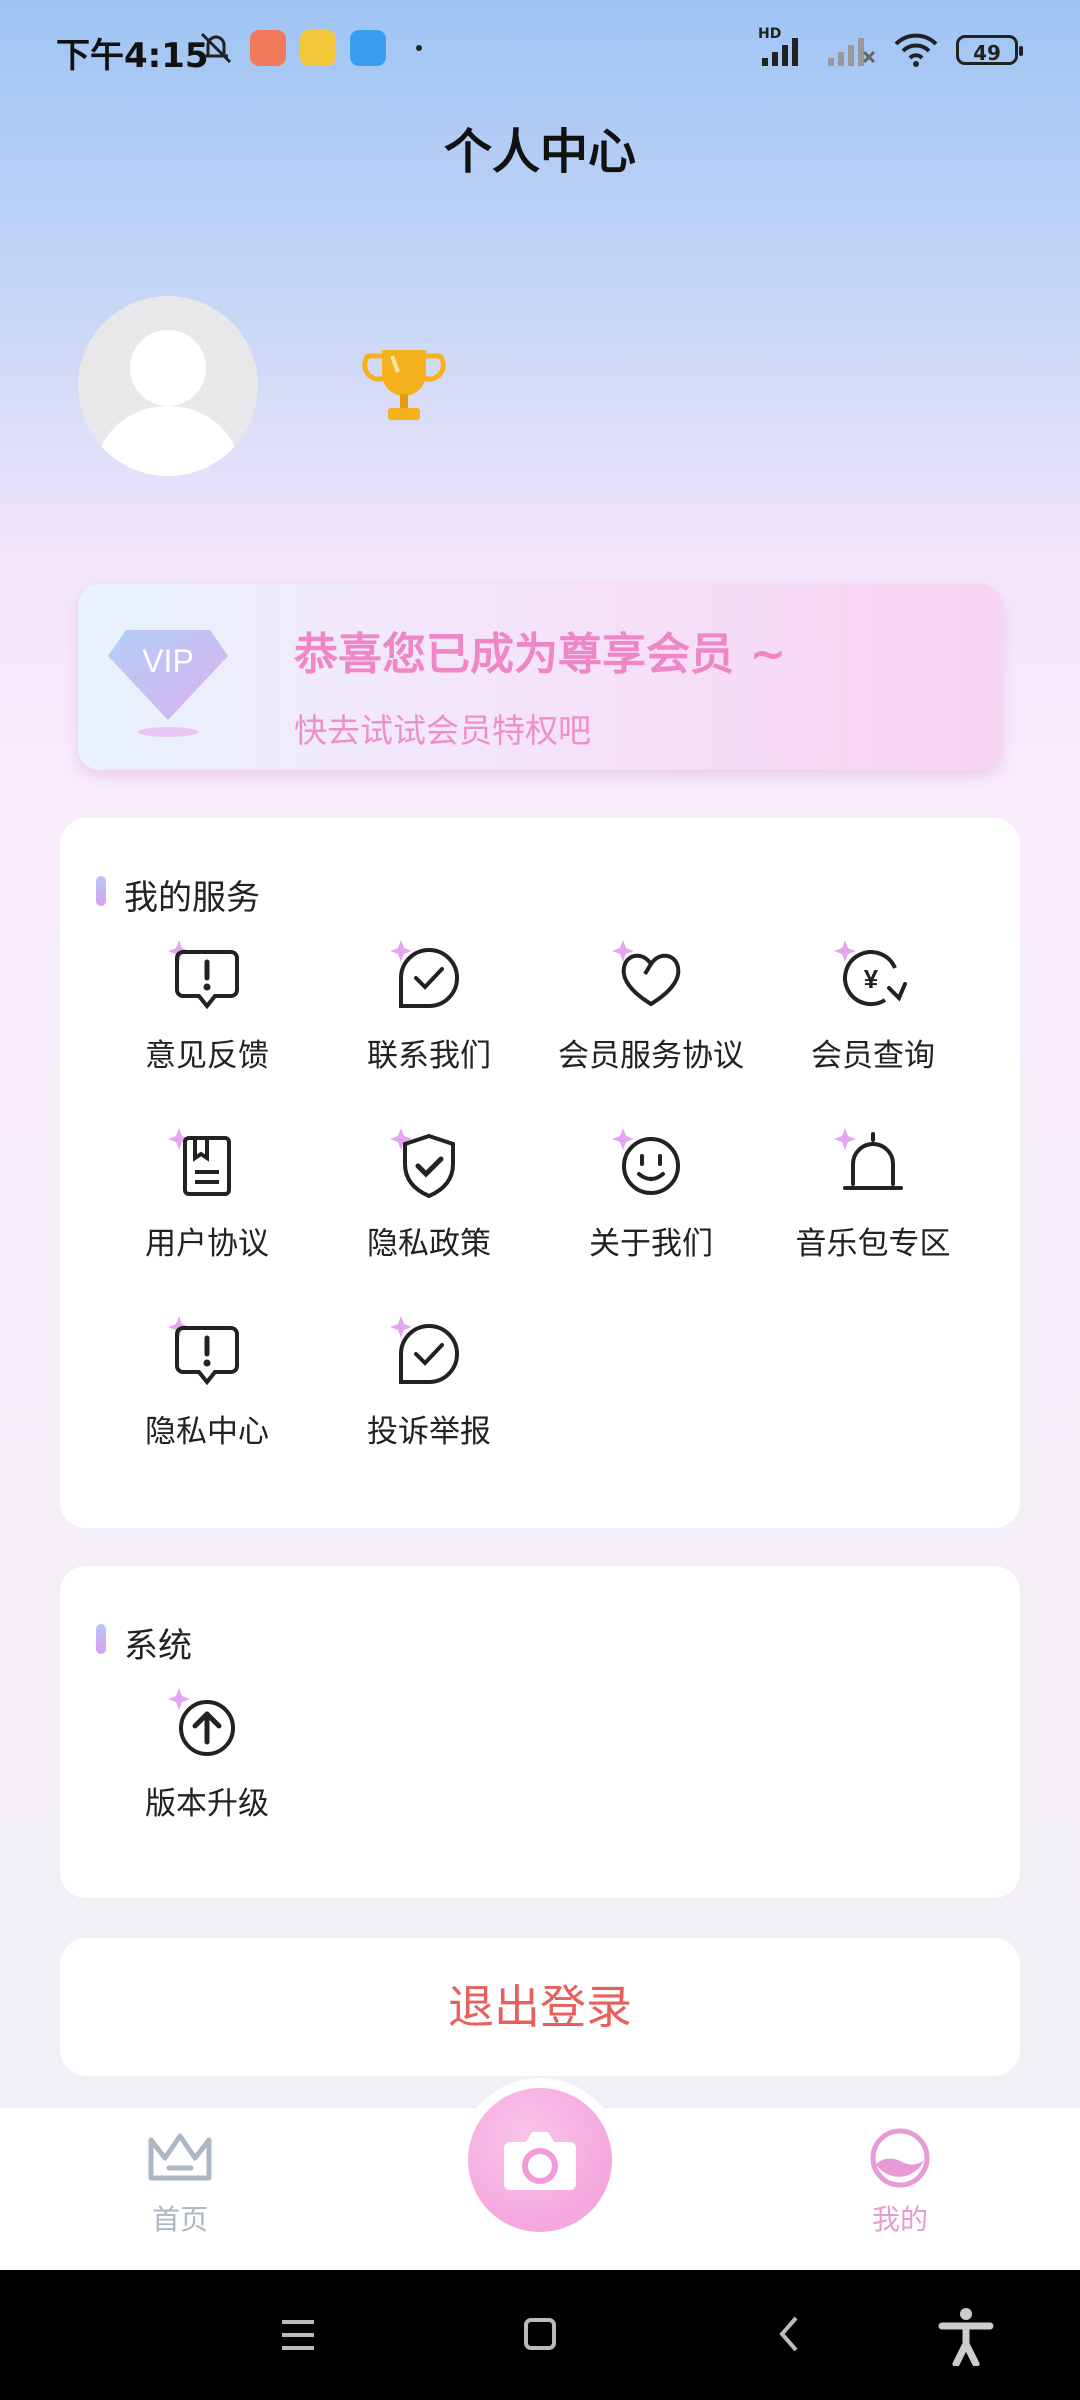 The image size is (1080, 2400). Describe the element at coordinates (852, 52) in the screenshot. I see `signal-empty-icon` at that location.